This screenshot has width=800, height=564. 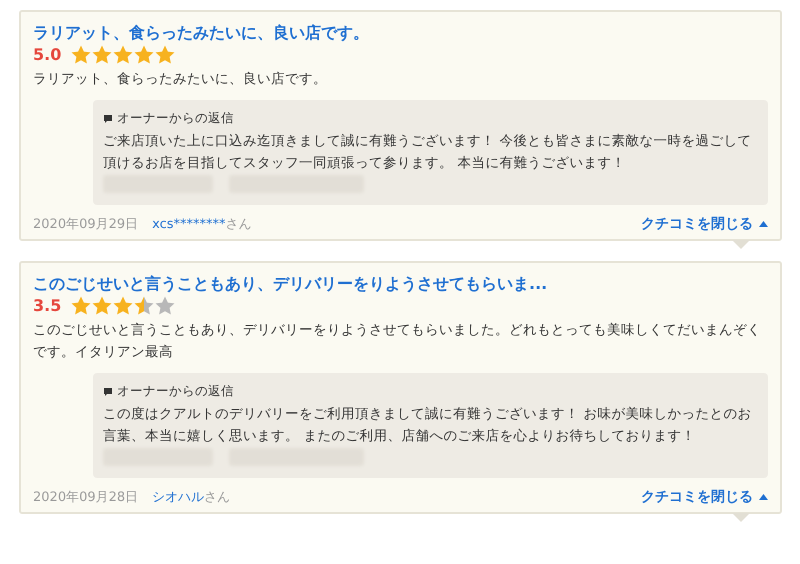 I want to click on review-date: 2020年09月28日, so click(x=85, y=497).